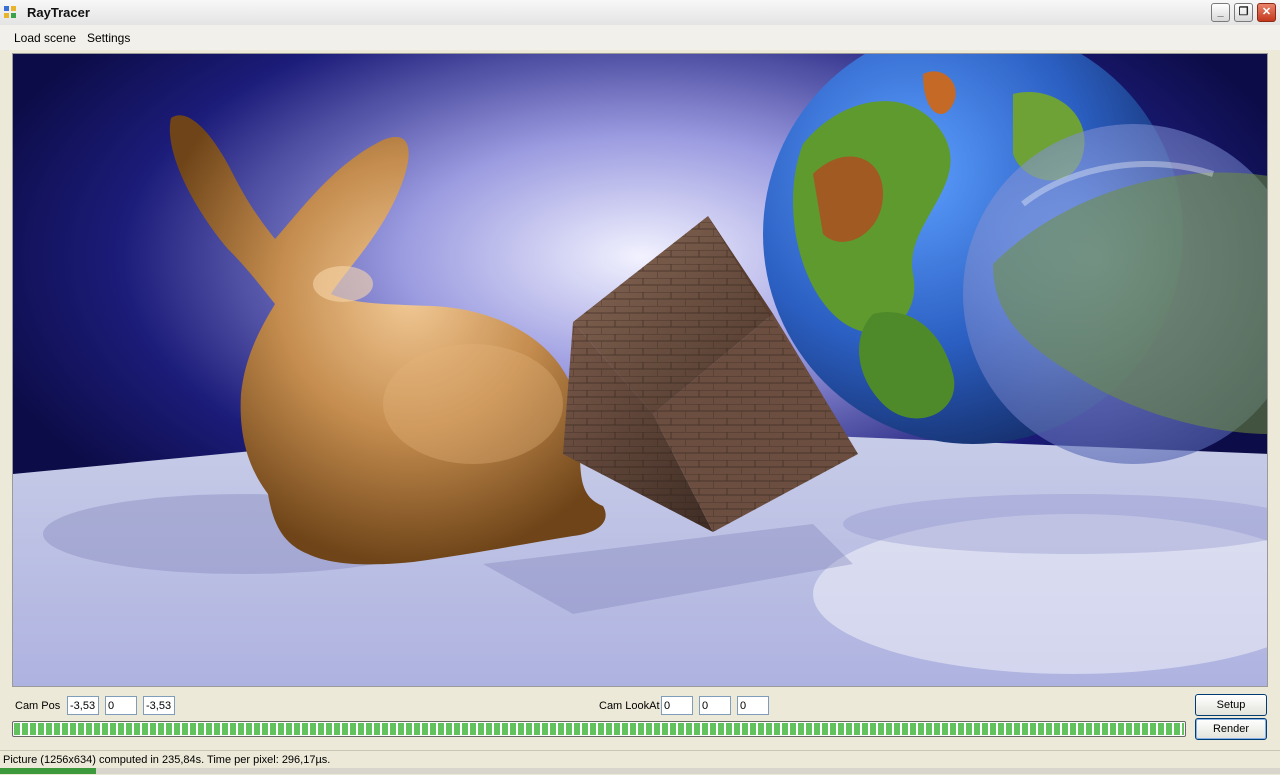 The width and height of the screenshot is (1280, 775). Describe the element at coordinates (108, 38) in the screenshot. I see `menu-settings: Settings` at that location.